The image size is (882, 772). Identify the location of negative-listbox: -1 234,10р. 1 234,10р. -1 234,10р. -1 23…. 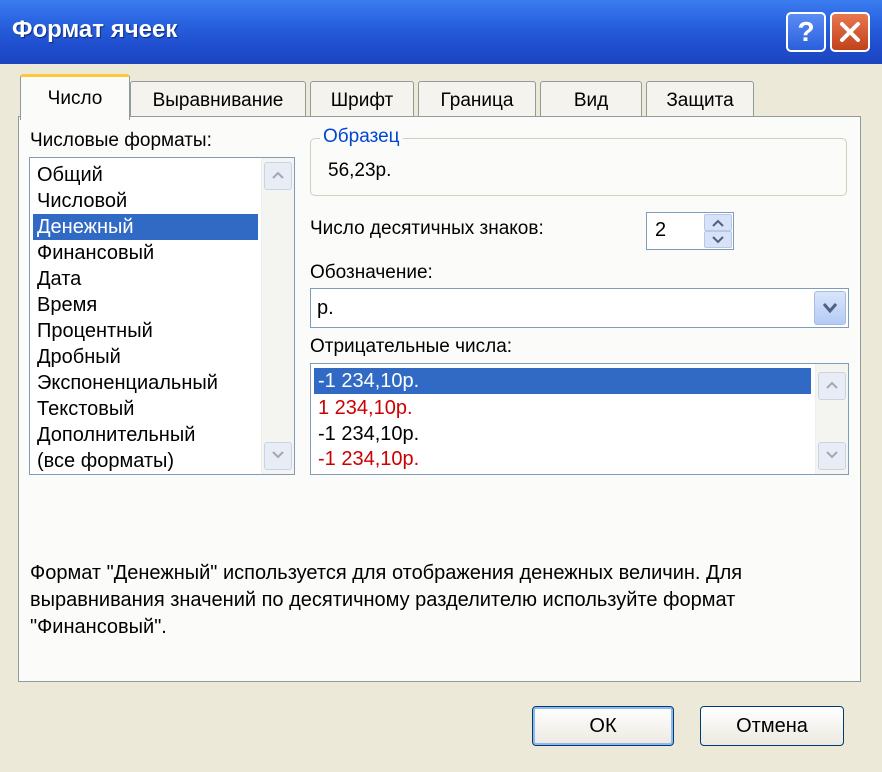
(579, 419).